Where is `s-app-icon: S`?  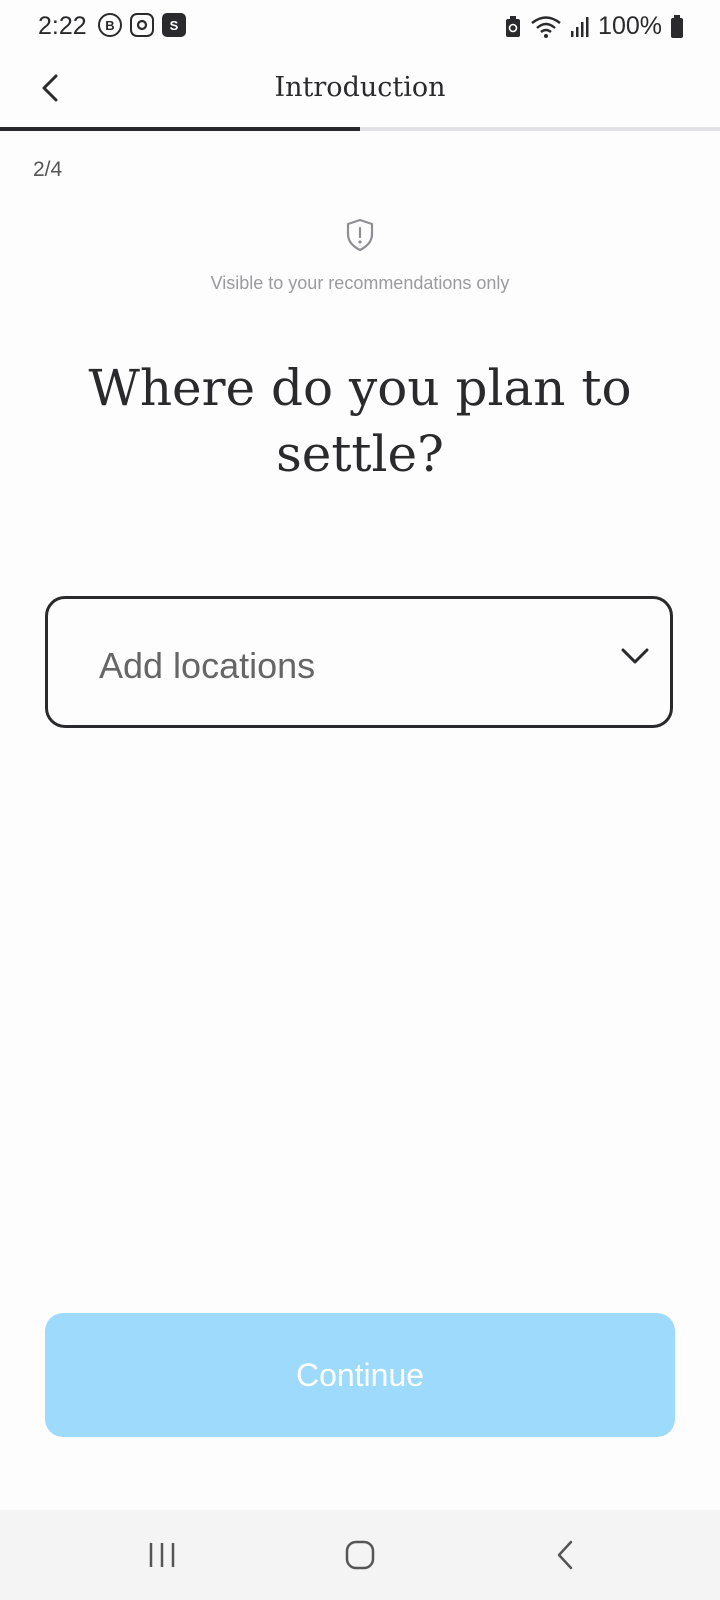
s-app-icon: S is located at coordinates (174, 25).